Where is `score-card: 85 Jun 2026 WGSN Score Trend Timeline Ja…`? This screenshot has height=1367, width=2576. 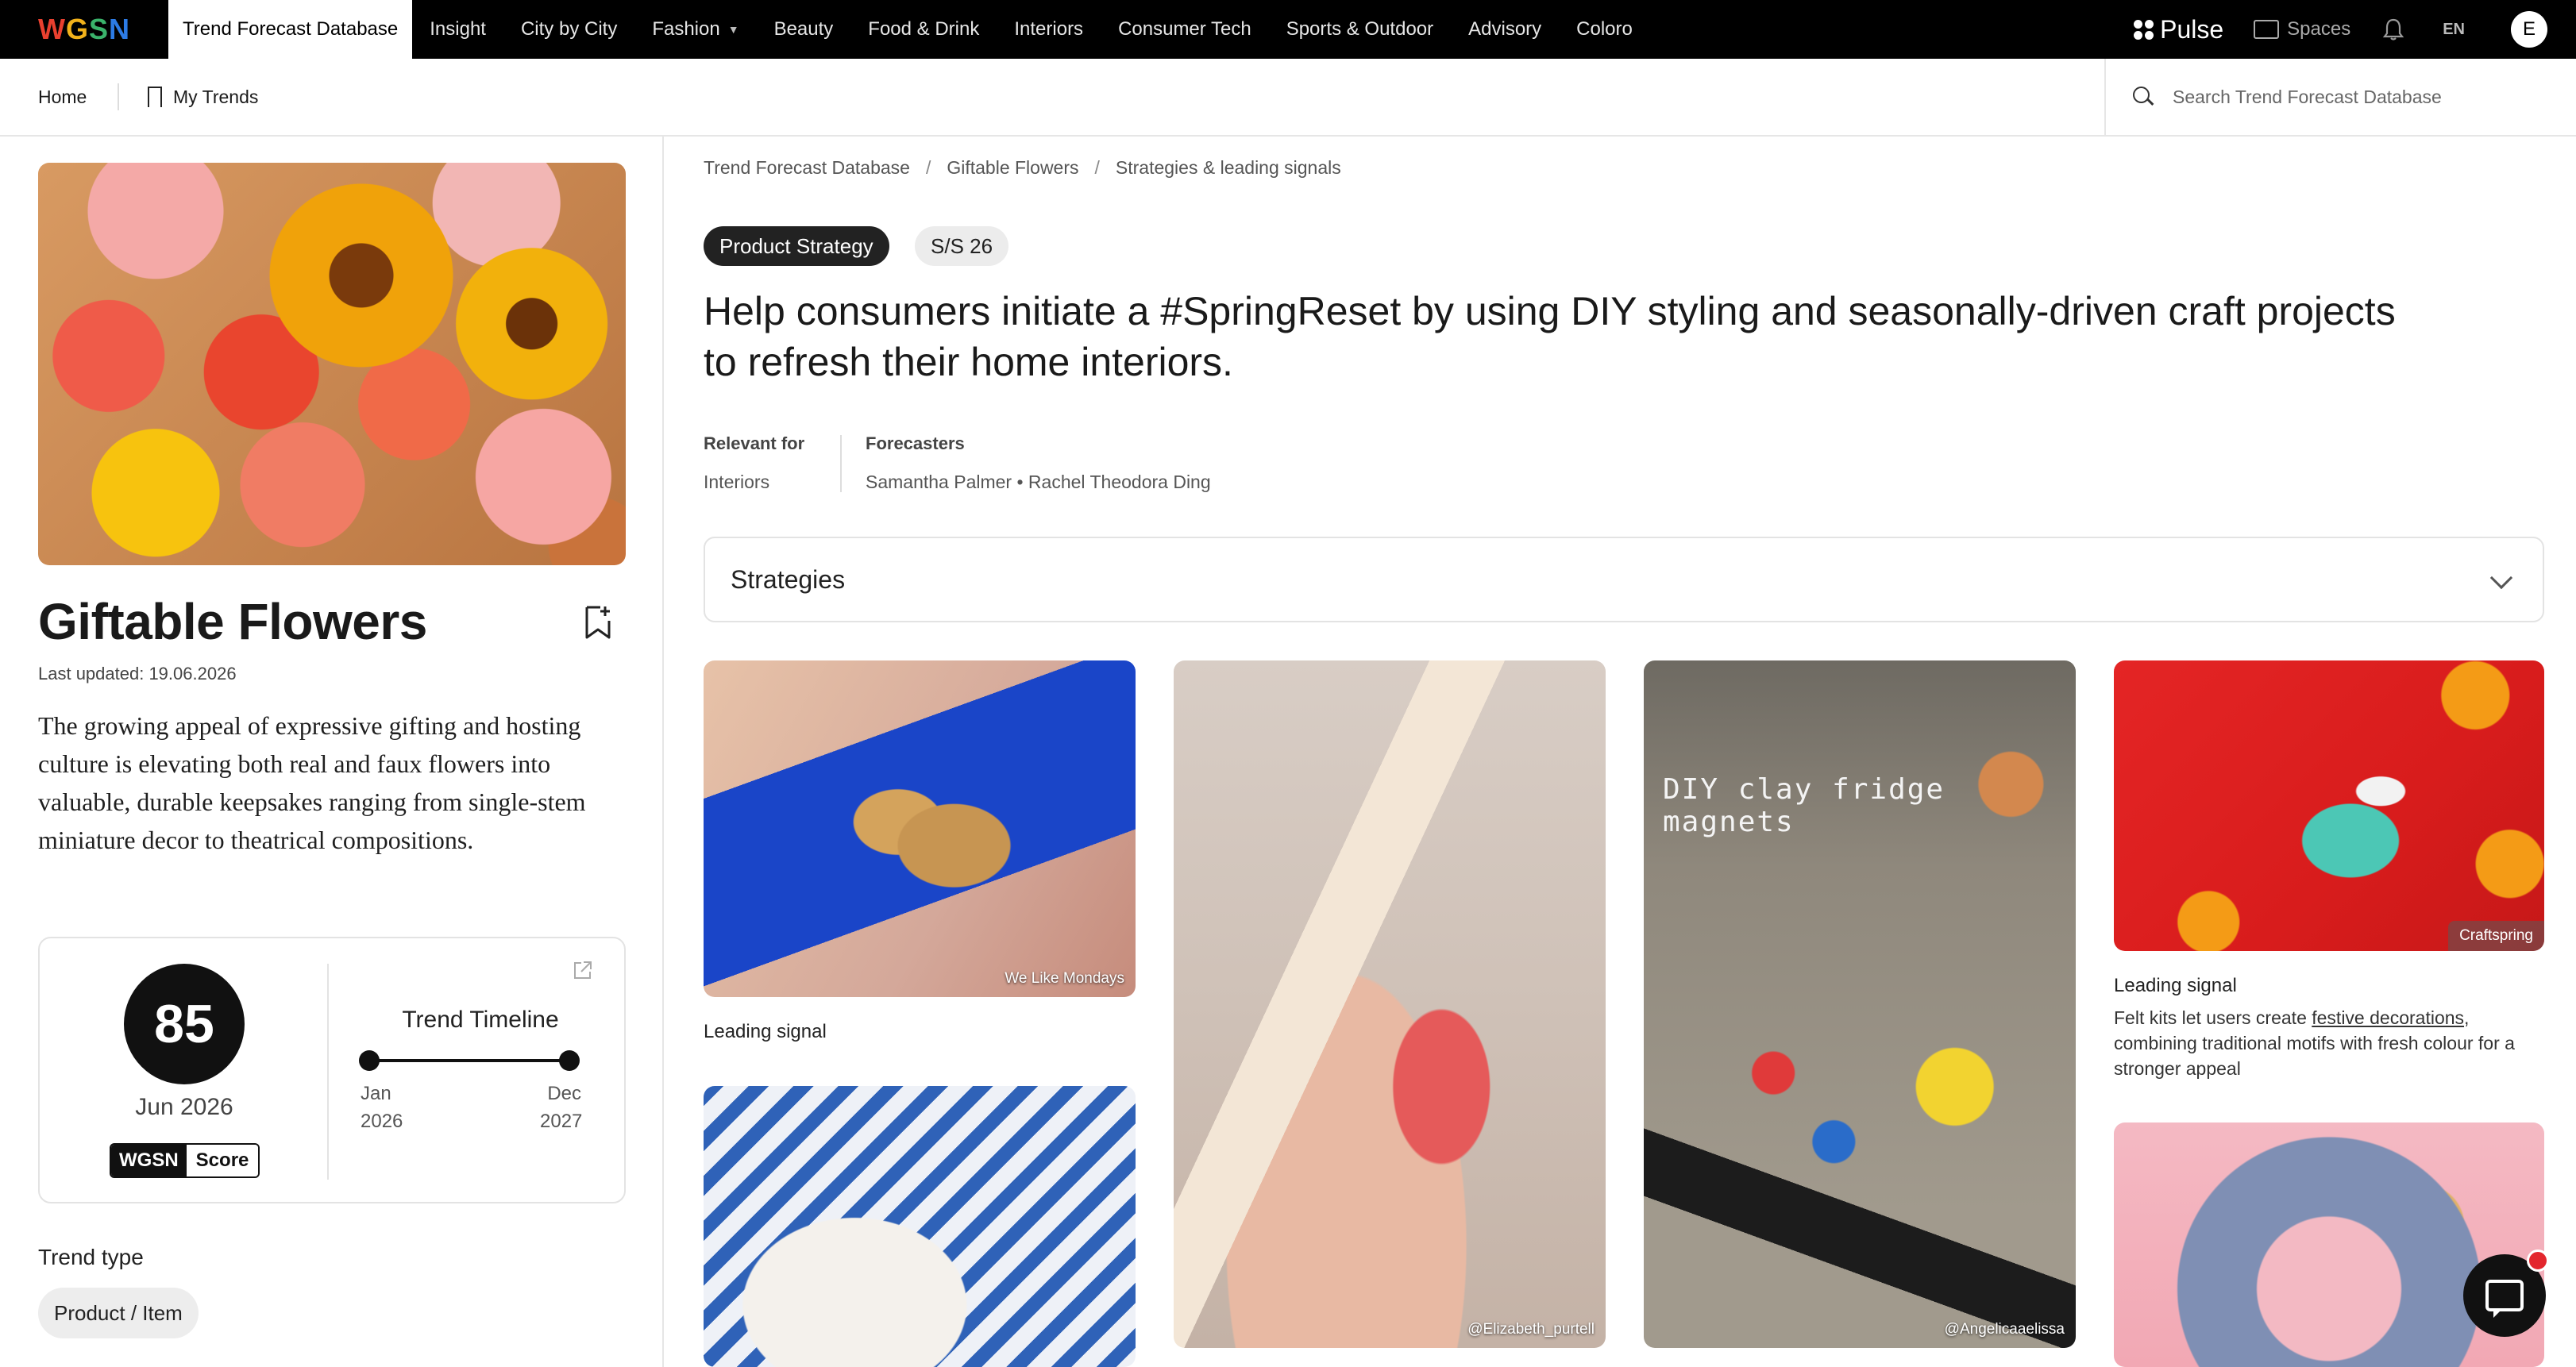
score-card: 85 Jun 2026 WGSN Score Trend Timeline Ja… is located at coordinates (332, 1070).